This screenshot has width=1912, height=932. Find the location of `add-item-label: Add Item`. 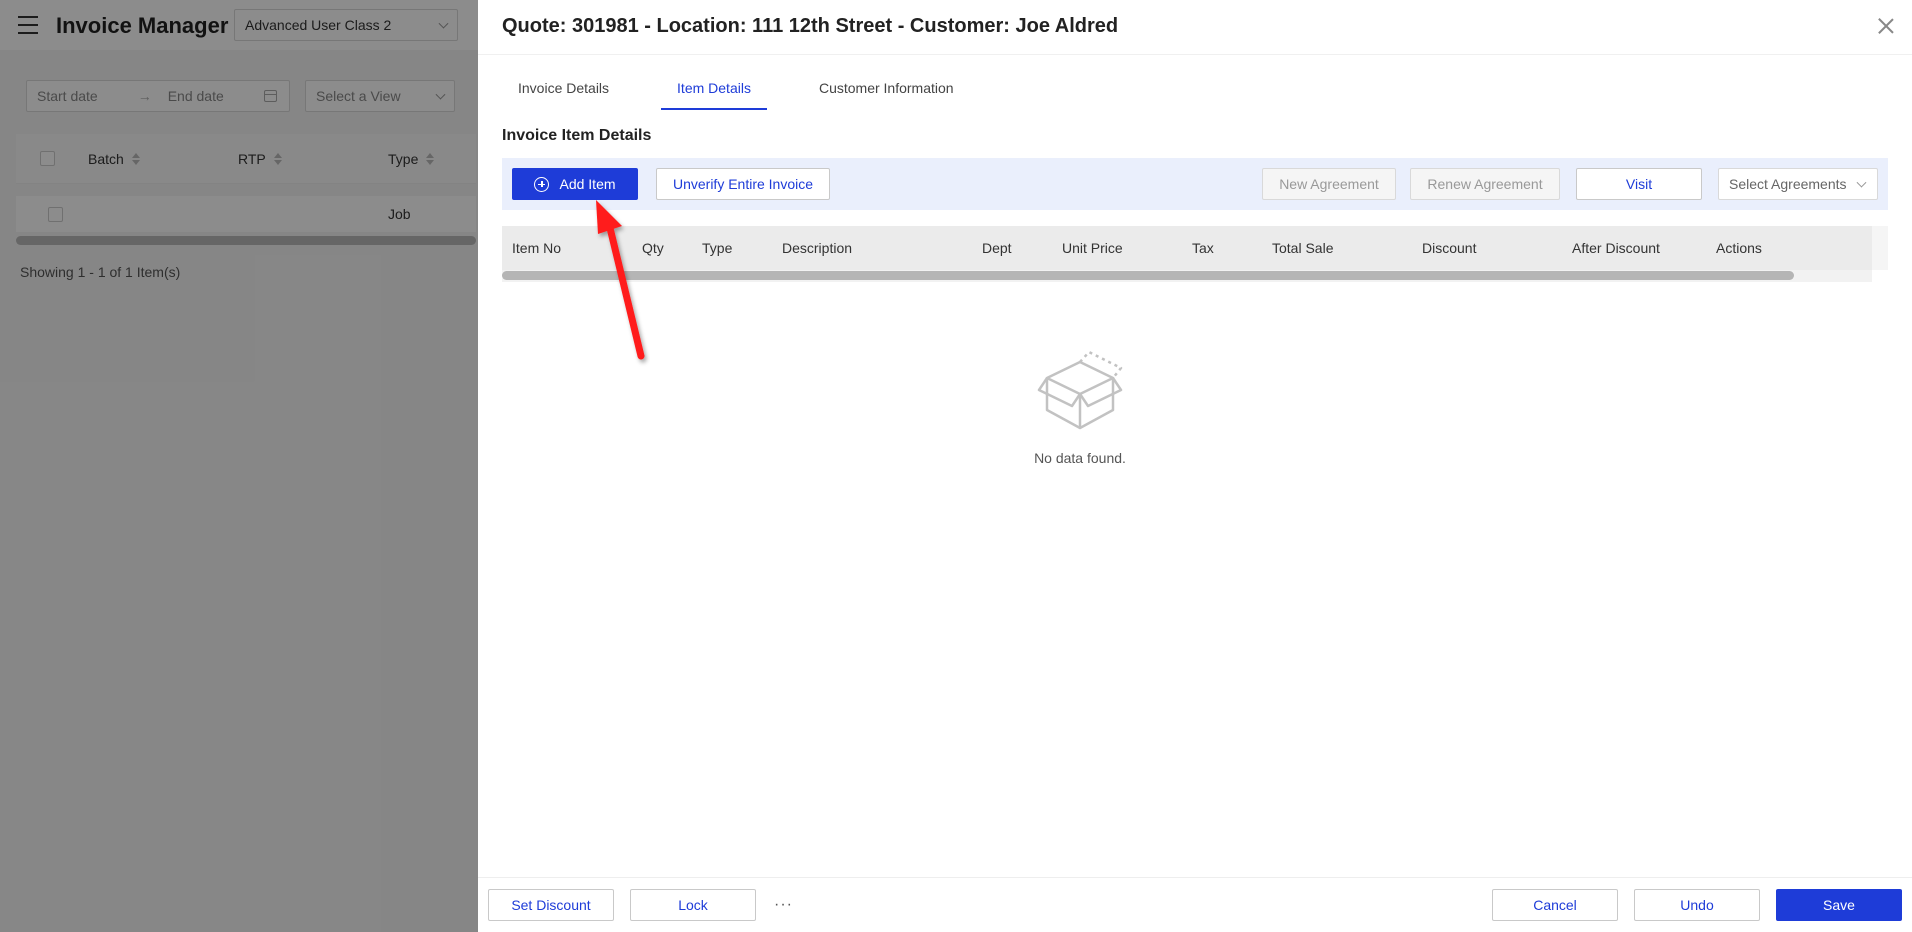

add-item-label: Add Item is located at coordinates (587, 184).